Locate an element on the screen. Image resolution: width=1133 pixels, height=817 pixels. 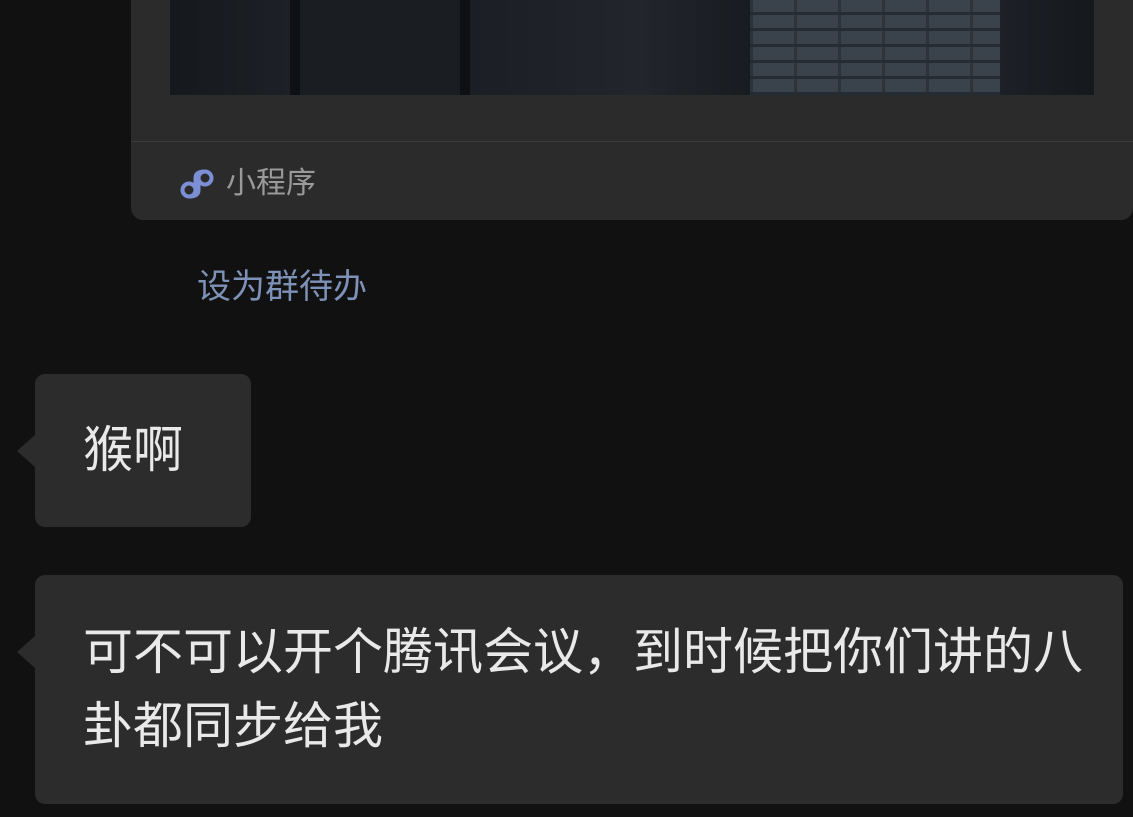
set-group-todo-link: 设为群待办 is located at coordinates (282, 287).